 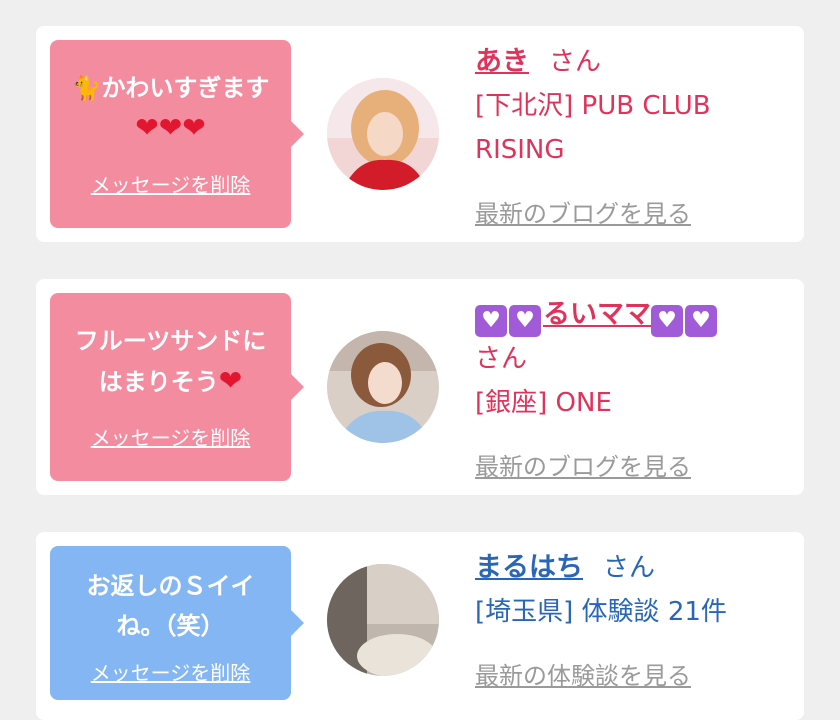 I want to click on message-bubble: フルーツサンドに はまりそう❤ メッセージを削除, so click(x=177, y=387).